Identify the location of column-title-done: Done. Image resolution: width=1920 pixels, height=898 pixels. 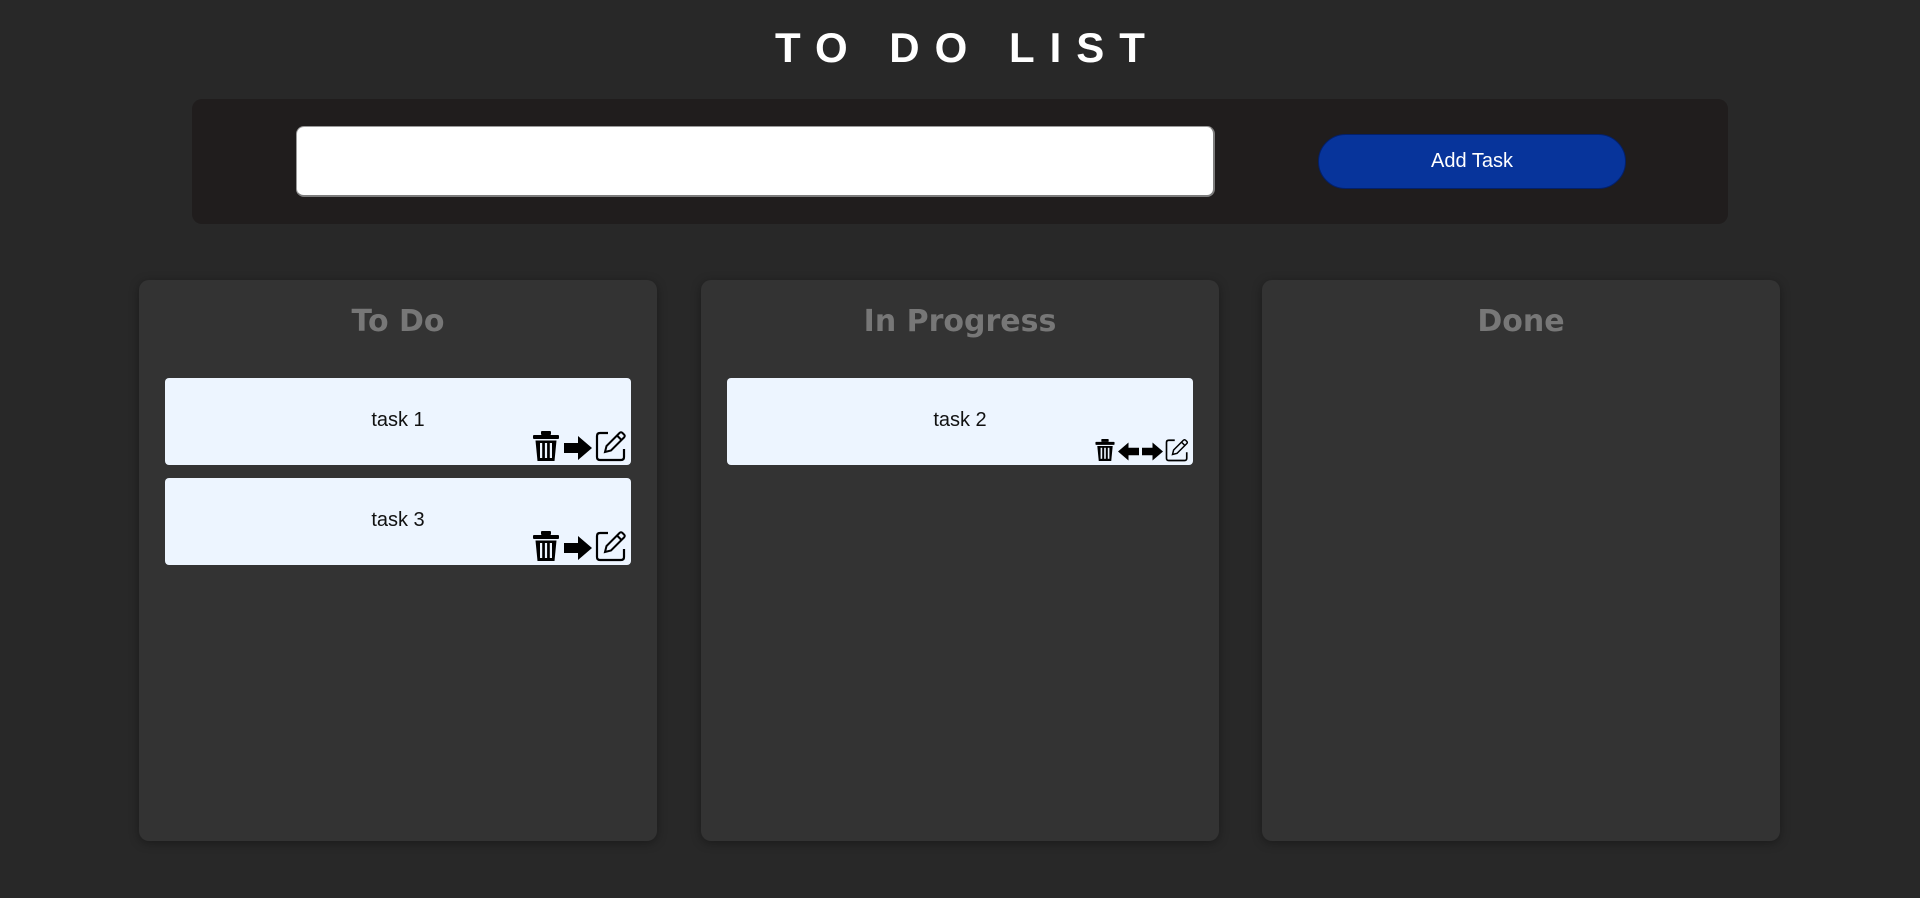
(1521, 321).